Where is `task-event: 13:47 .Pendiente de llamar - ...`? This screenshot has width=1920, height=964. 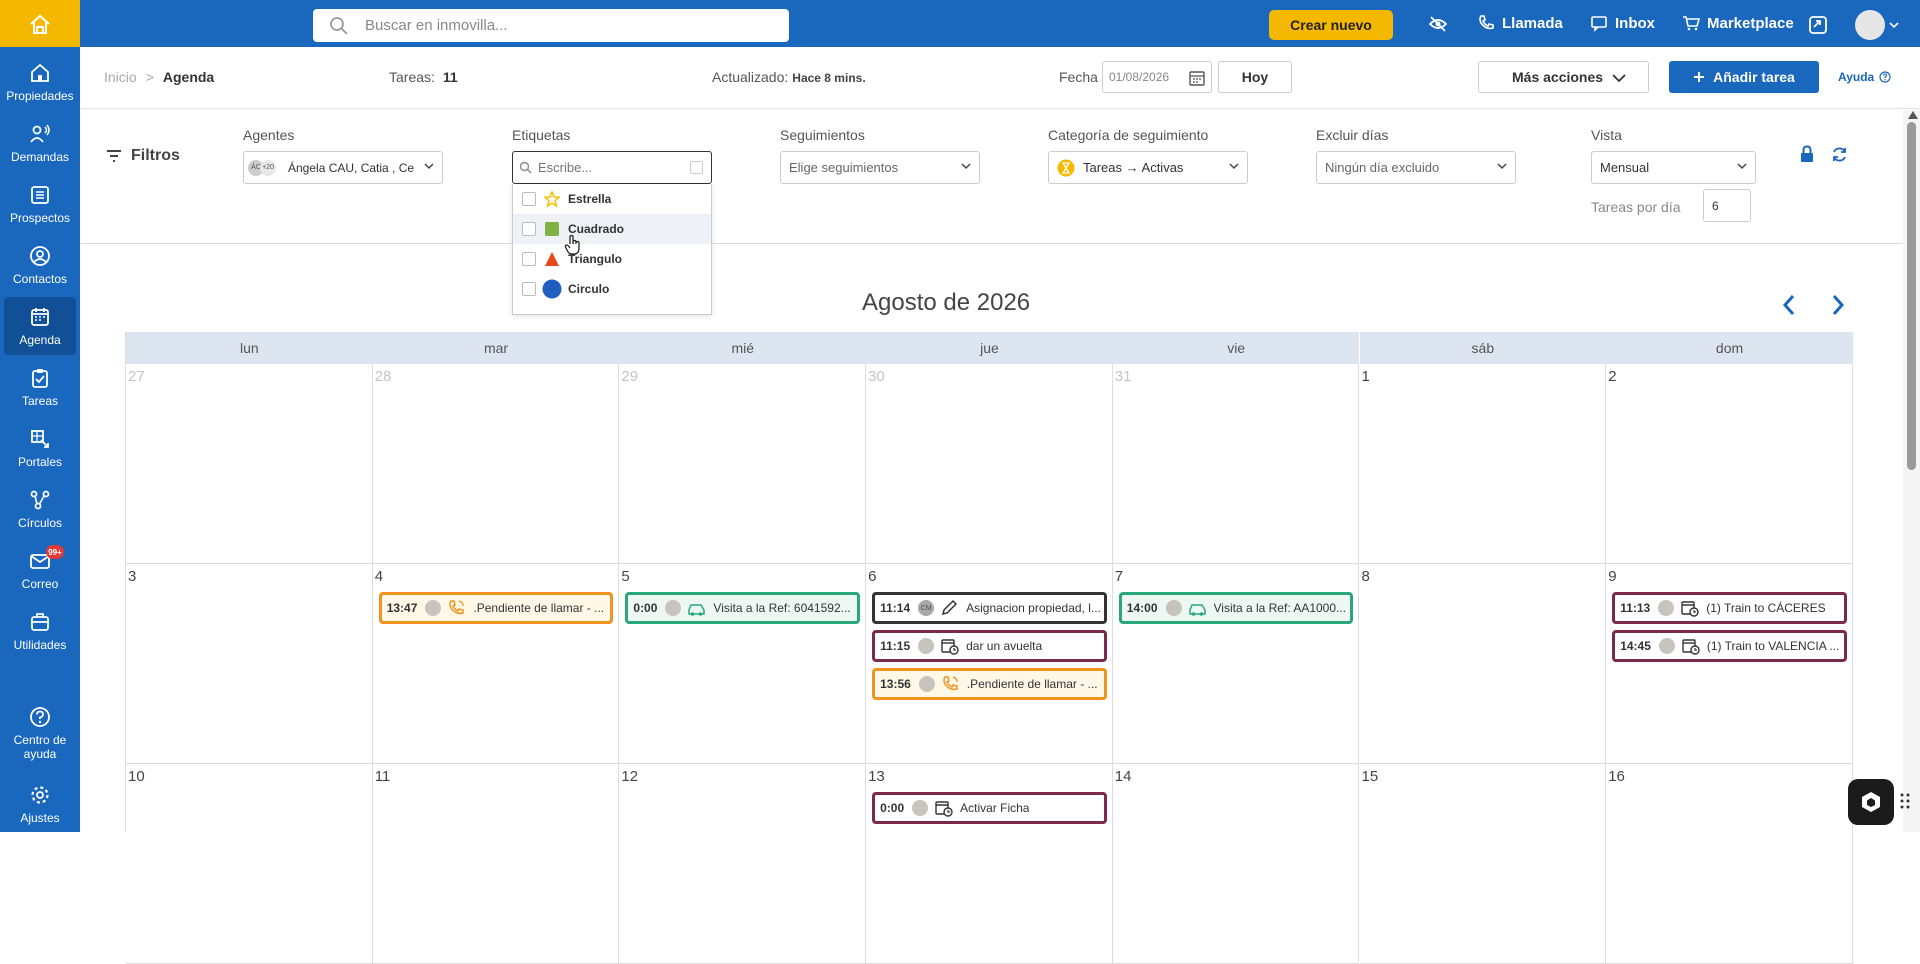 task-event: 13:47 .Pendiente de llamar - ... is located at coordinates (496, 608).